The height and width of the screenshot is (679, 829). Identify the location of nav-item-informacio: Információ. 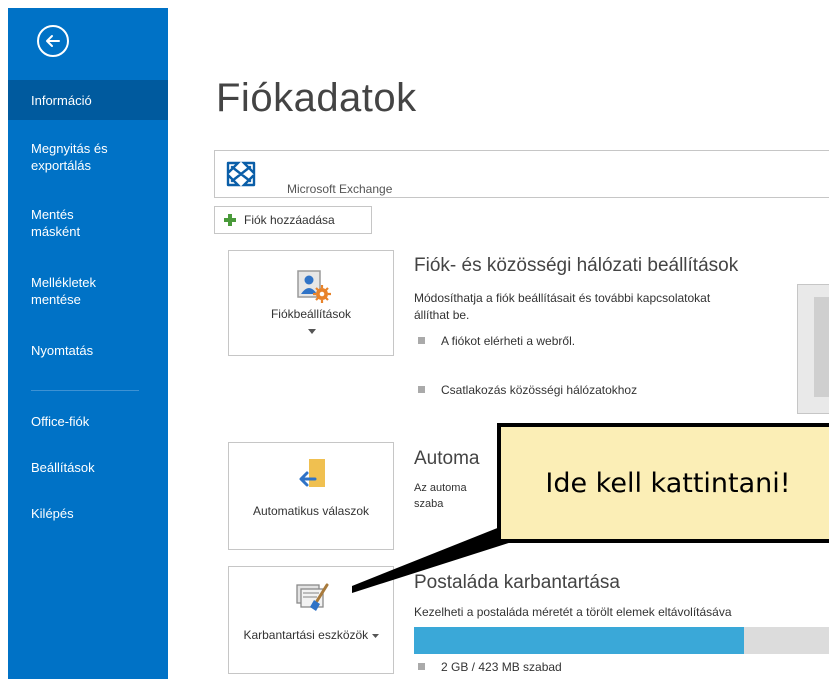
(88, 100).